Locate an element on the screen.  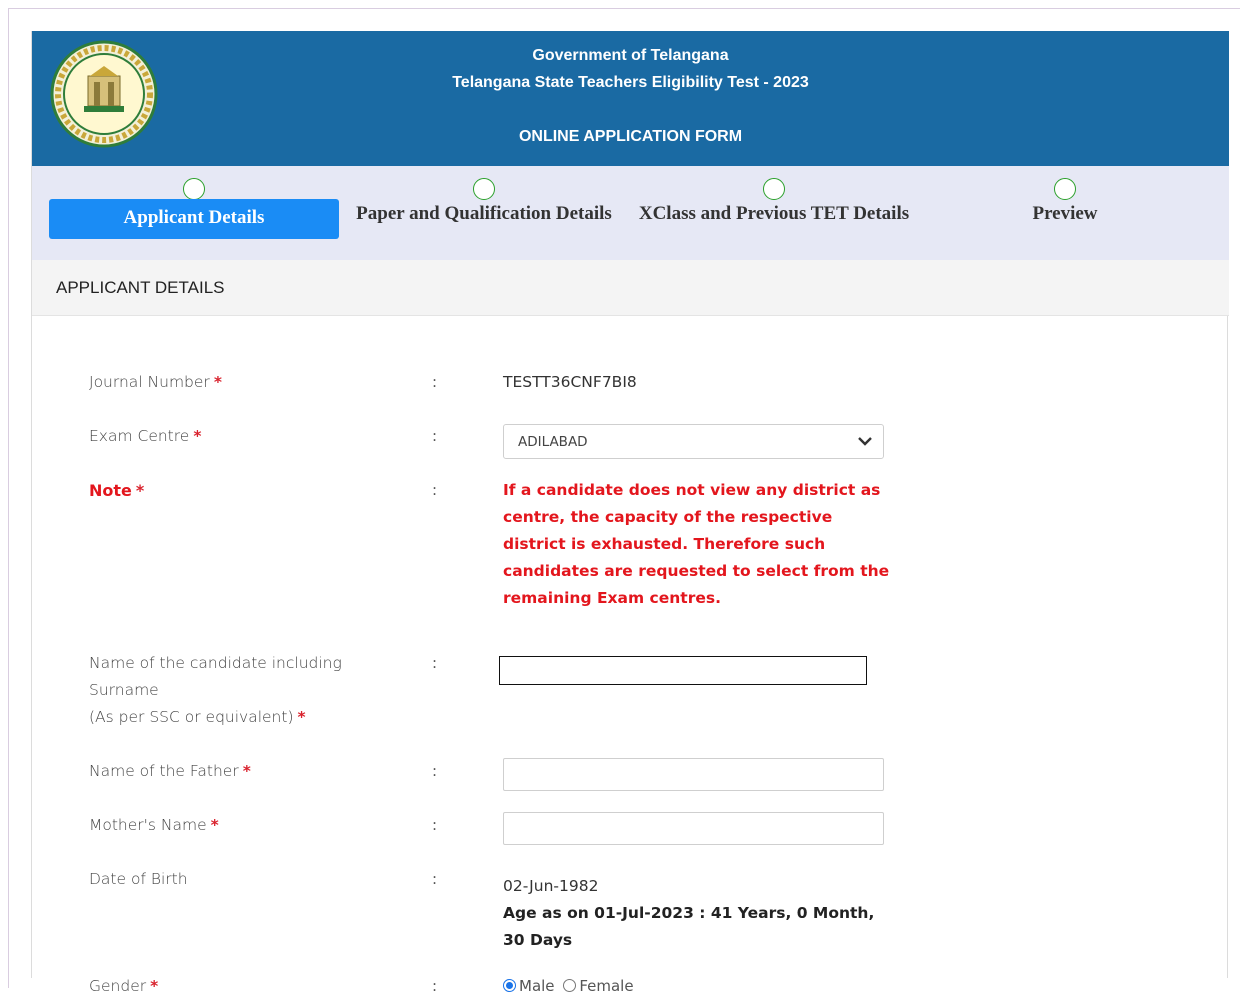
step-label: XClass and Previous TET Details is located at coordinates (774, 213).